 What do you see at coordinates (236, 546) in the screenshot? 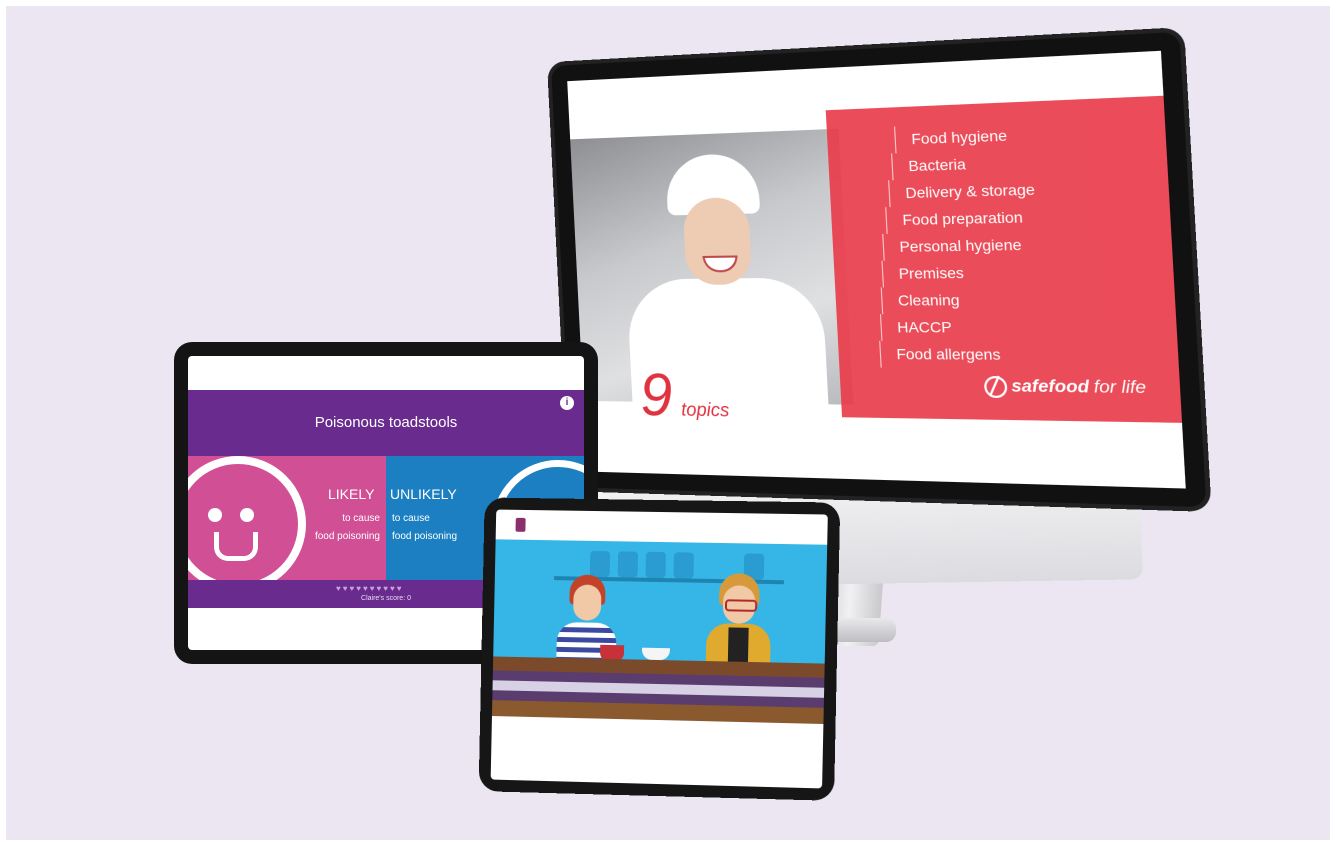
I see `face-mouth` at bounding box center [236, 546].